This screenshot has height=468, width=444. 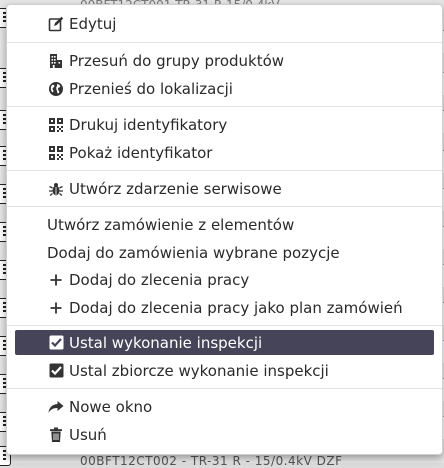 I want to click on menu-item-show-identifier: Pokaż identyfikator, so click(x=224, y=152).